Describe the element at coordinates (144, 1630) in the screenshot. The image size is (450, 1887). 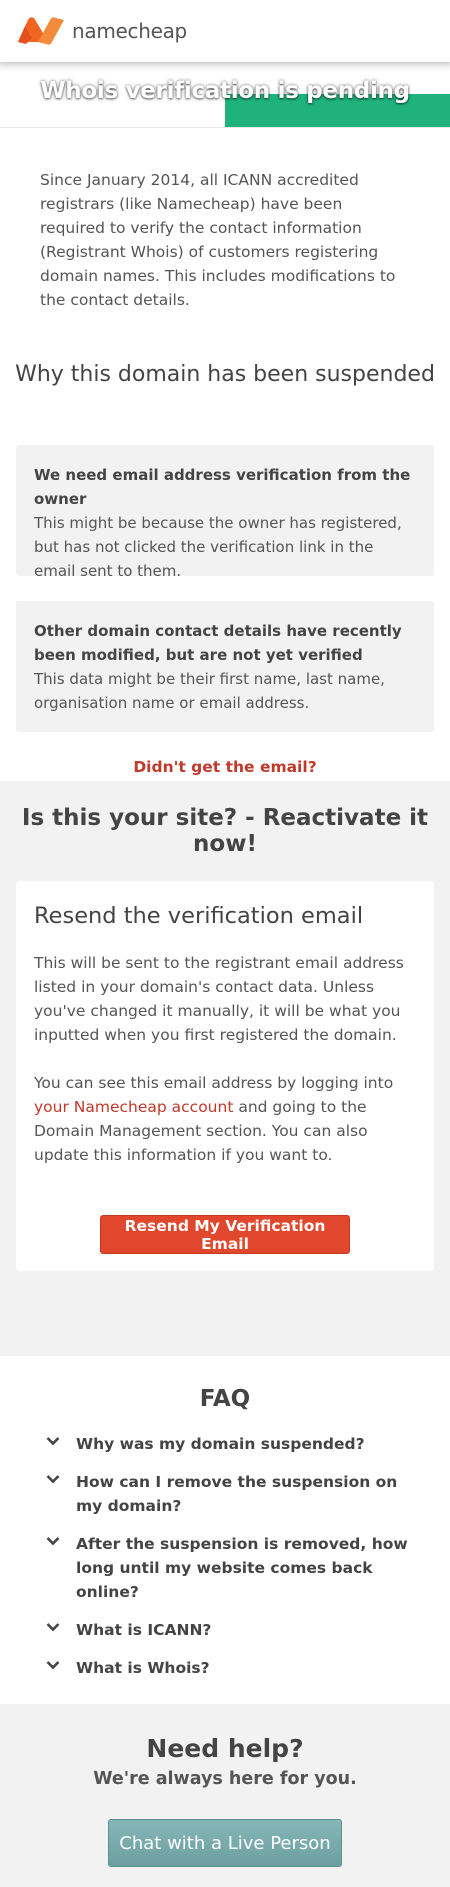
I see `faq-question: What is ICANN?` at that location.